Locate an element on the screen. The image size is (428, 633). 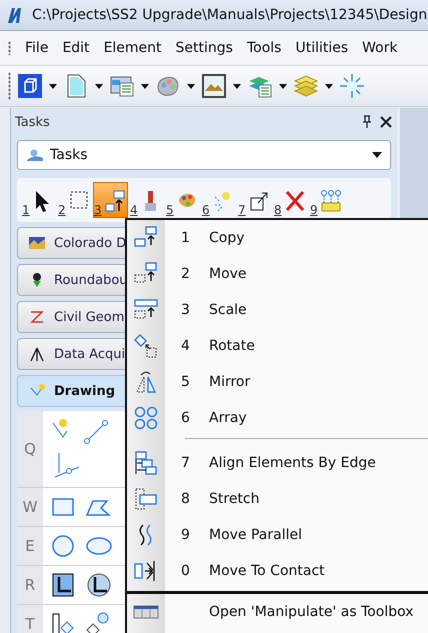
shortcut-key: W is located at coordinates (30, 507).